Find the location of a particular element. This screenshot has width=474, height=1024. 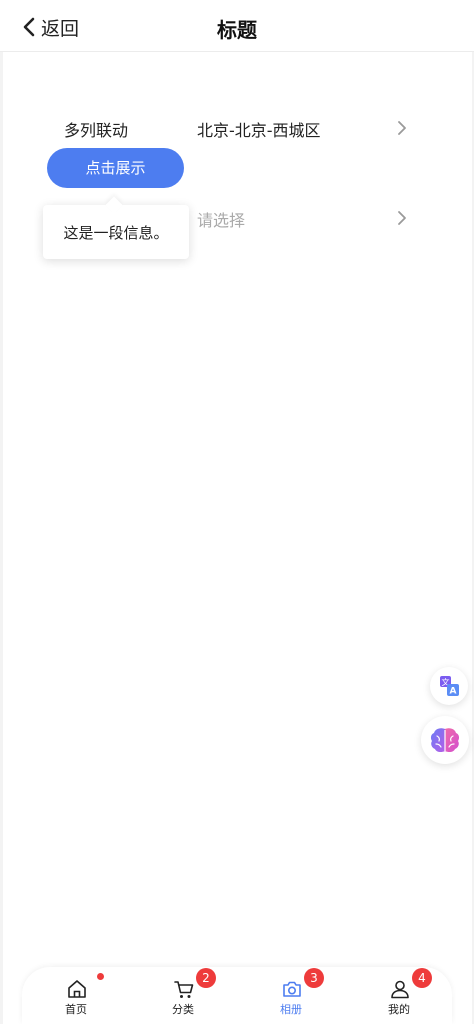

tab-badge: 2 is located at coordinates (206, 978).